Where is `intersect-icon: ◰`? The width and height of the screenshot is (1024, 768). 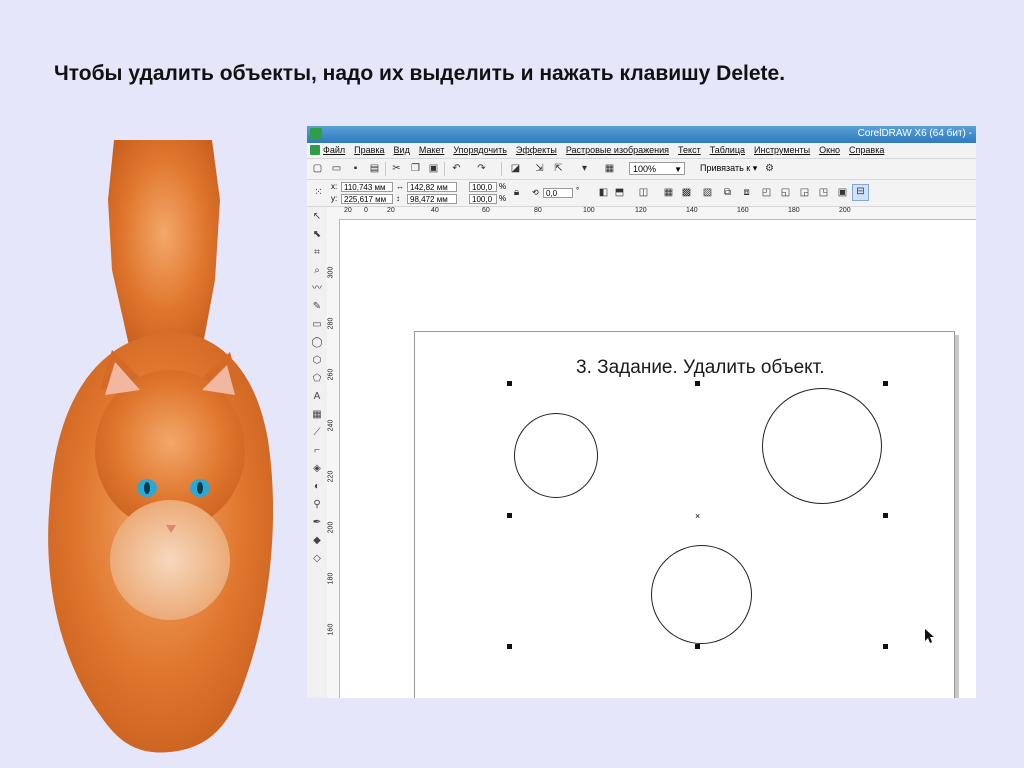
intersect-icon: ◰ is located at coordinates (766, 192).